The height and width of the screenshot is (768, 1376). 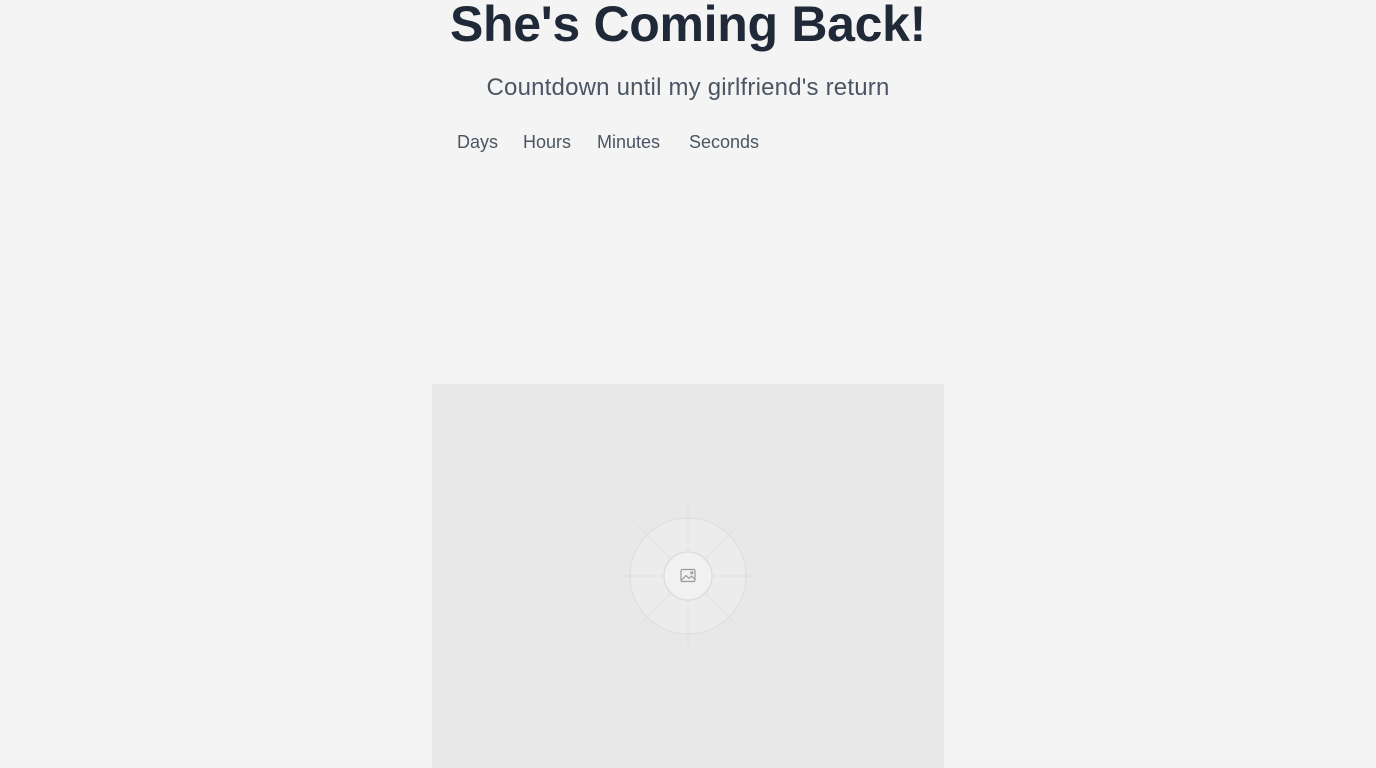 I want to click on placeholder-inner-circle, so click(x=688, y=576).